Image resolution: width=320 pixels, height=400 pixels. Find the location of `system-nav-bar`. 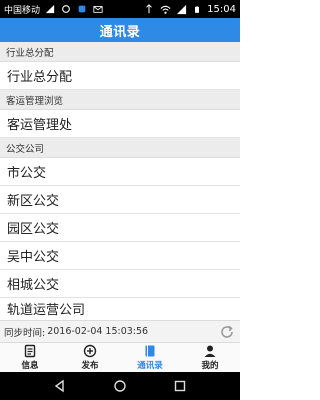

system-nav-bar is located at coordinates (120, 386).